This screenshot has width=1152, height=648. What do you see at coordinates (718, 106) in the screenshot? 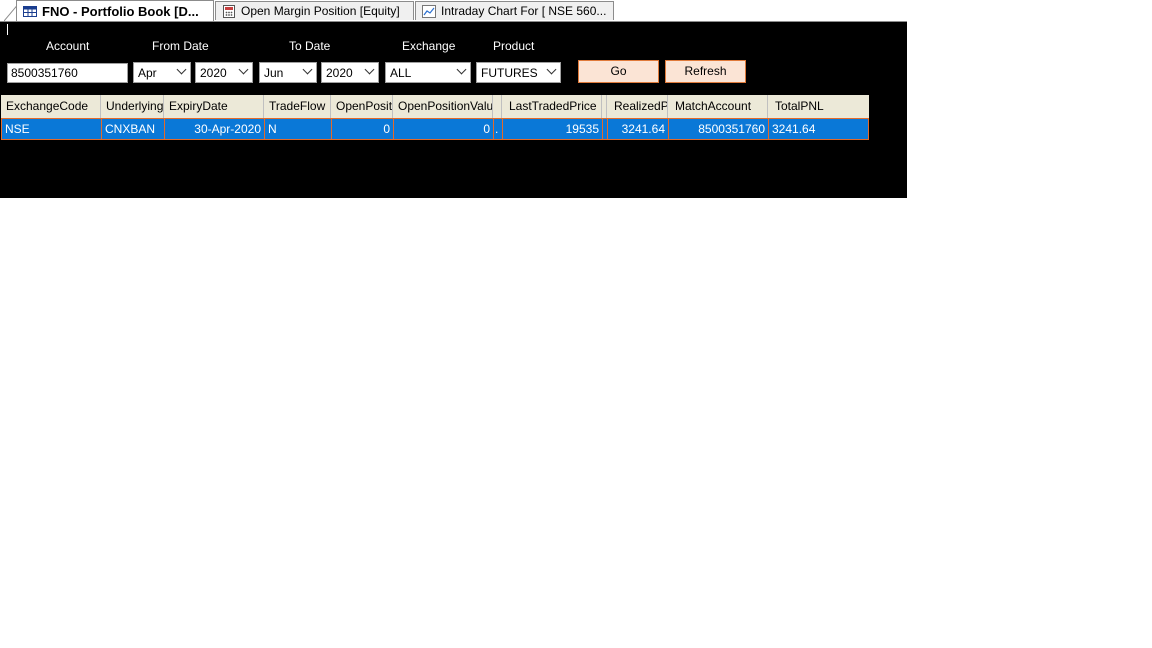
I see `column-header-matchaccount: MatchAccount` at bounding box center [718, 106].